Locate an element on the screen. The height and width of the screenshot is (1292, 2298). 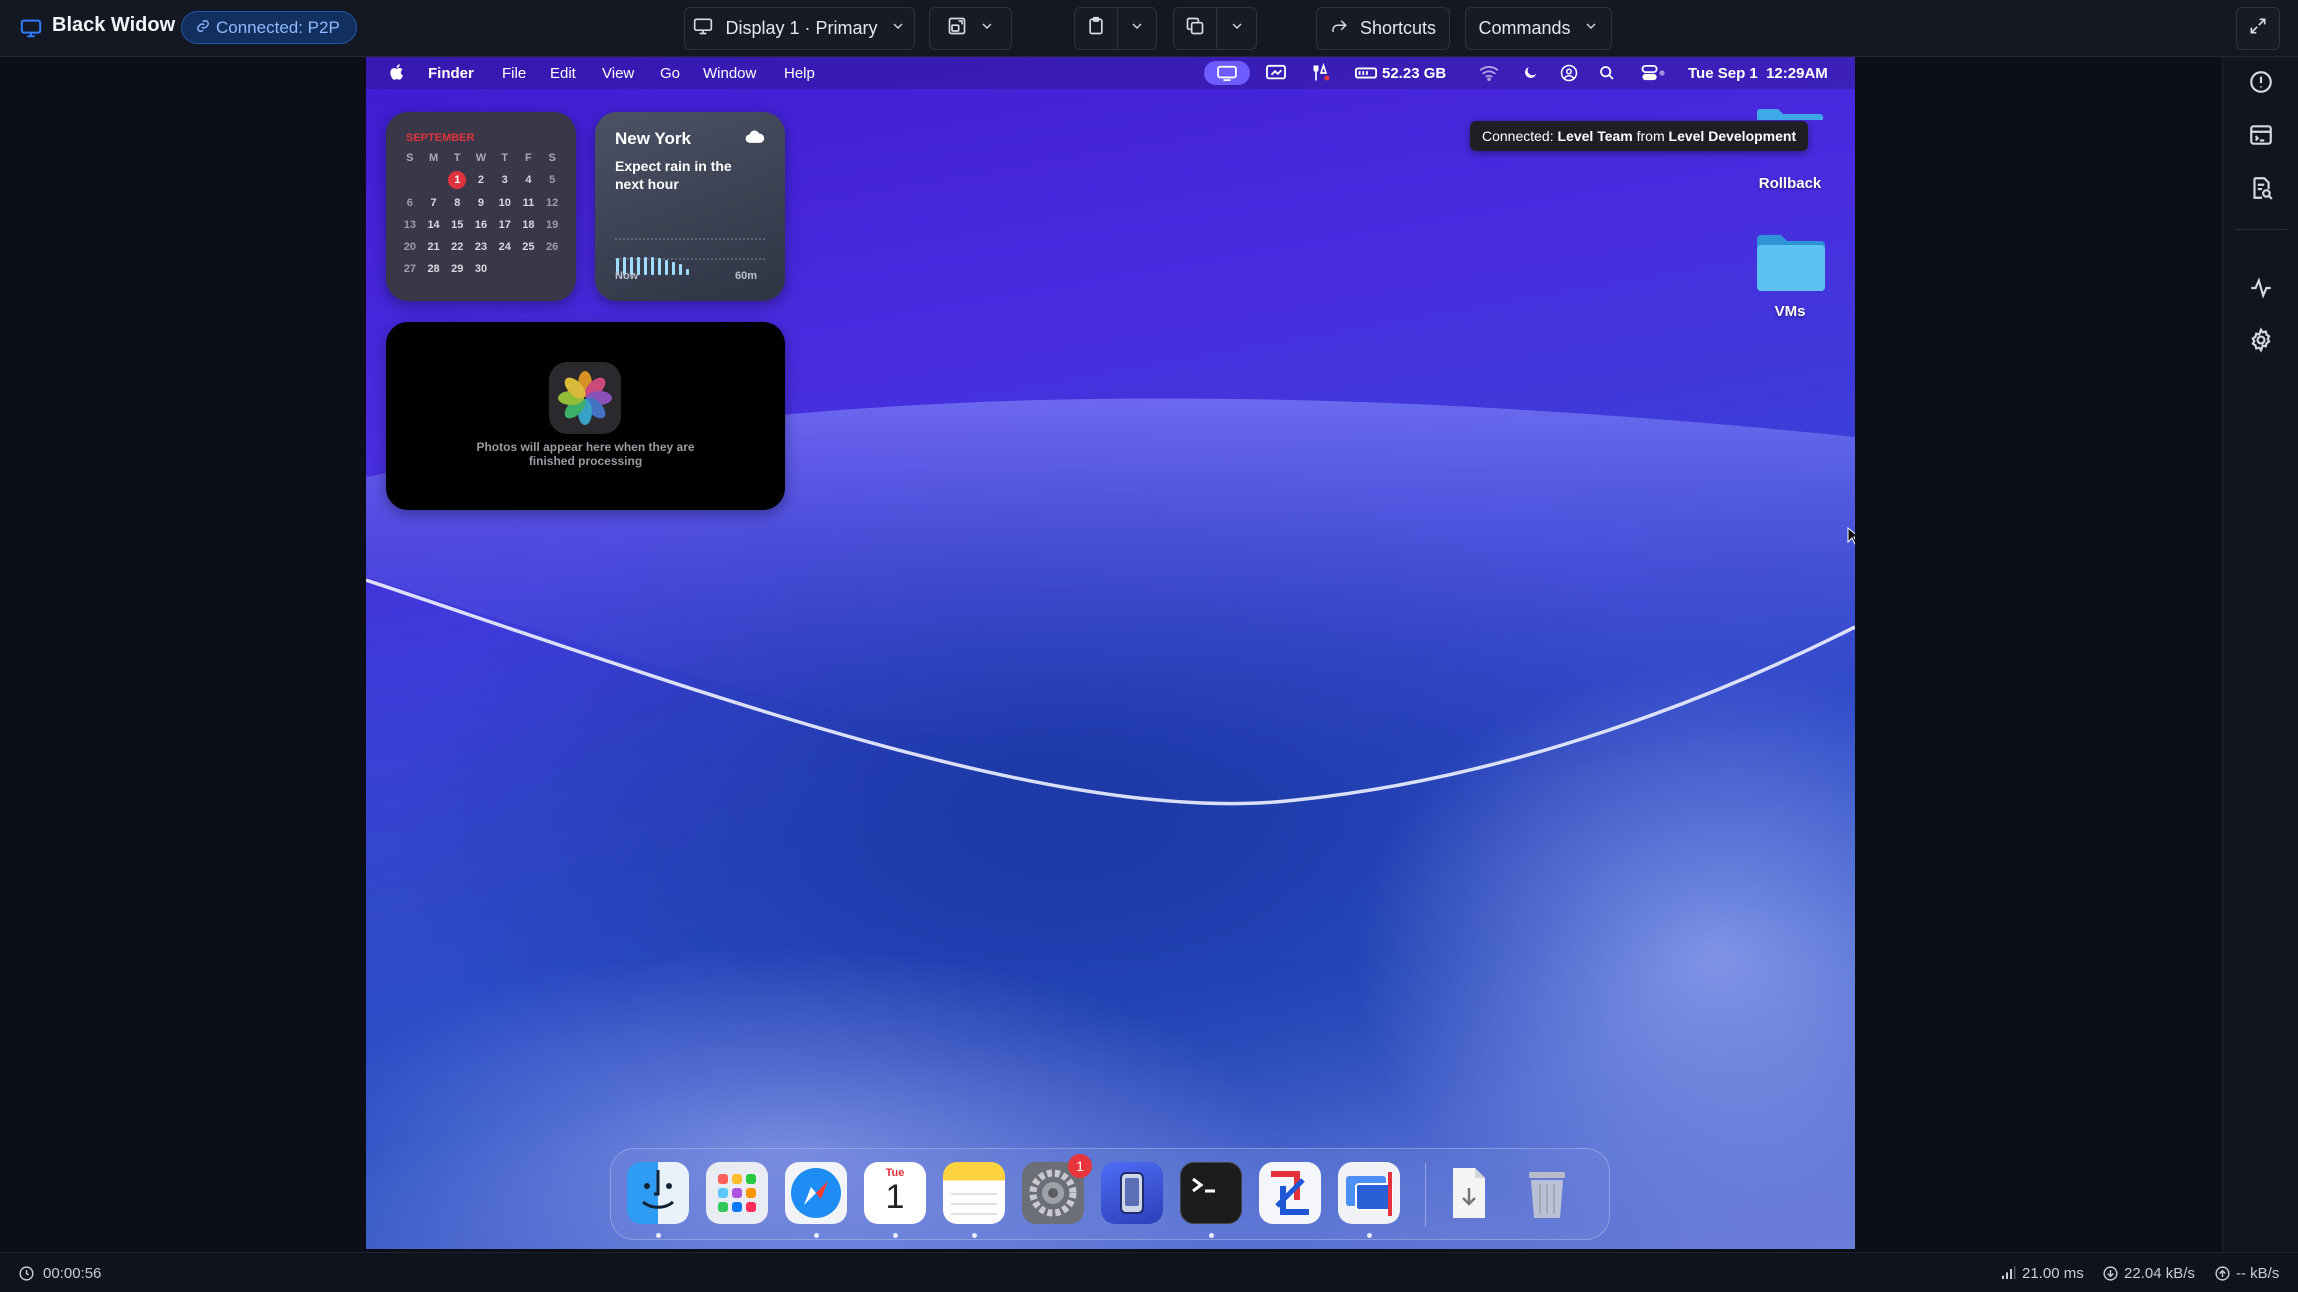
activity-pulse-icon is located at coordinates (2261, 291).